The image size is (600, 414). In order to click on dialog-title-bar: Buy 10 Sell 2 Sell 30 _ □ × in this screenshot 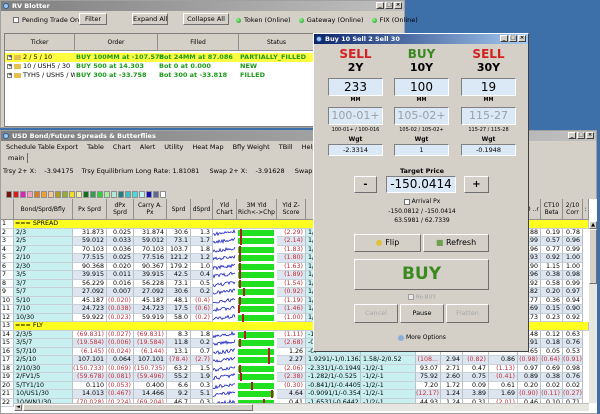, I will do `click(421, 39)`.